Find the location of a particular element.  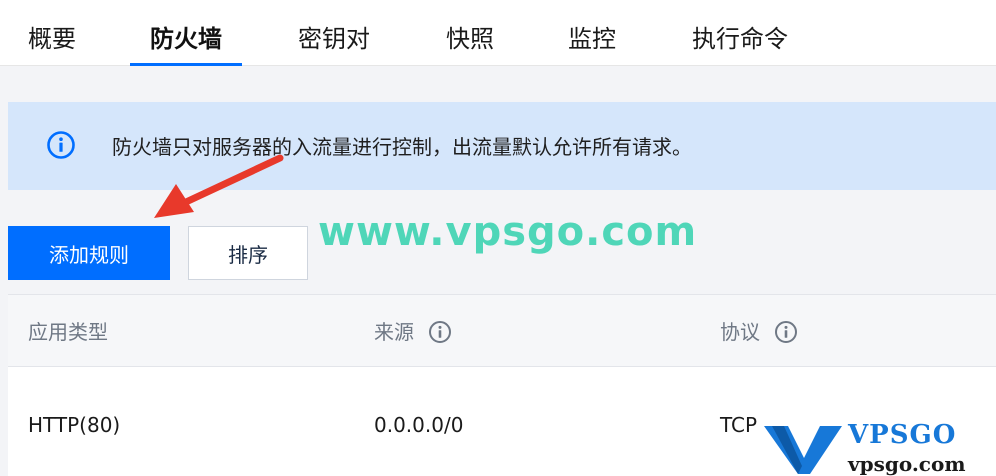

column-label: 来源 is located at coordinates (394, 332).